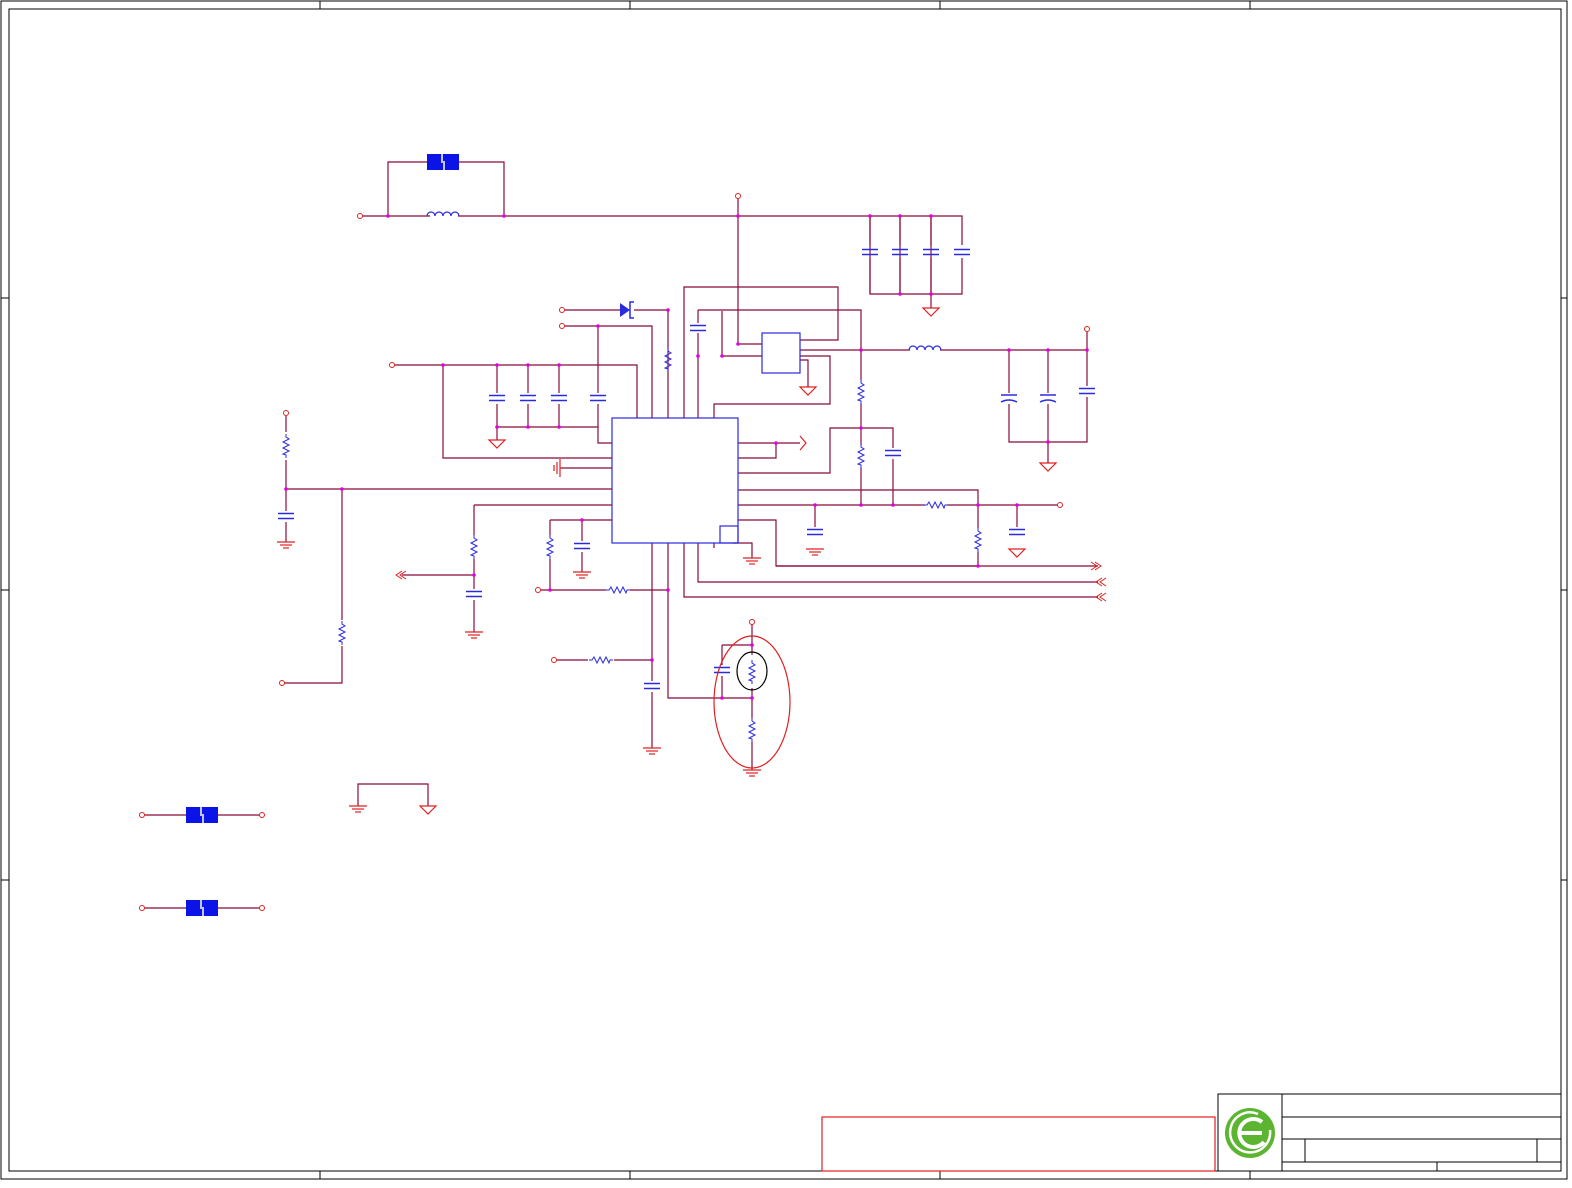 Image resolution: width=1572 pixels, height=1188 pixels. I want to click on note-box, so click(1018, 1144).